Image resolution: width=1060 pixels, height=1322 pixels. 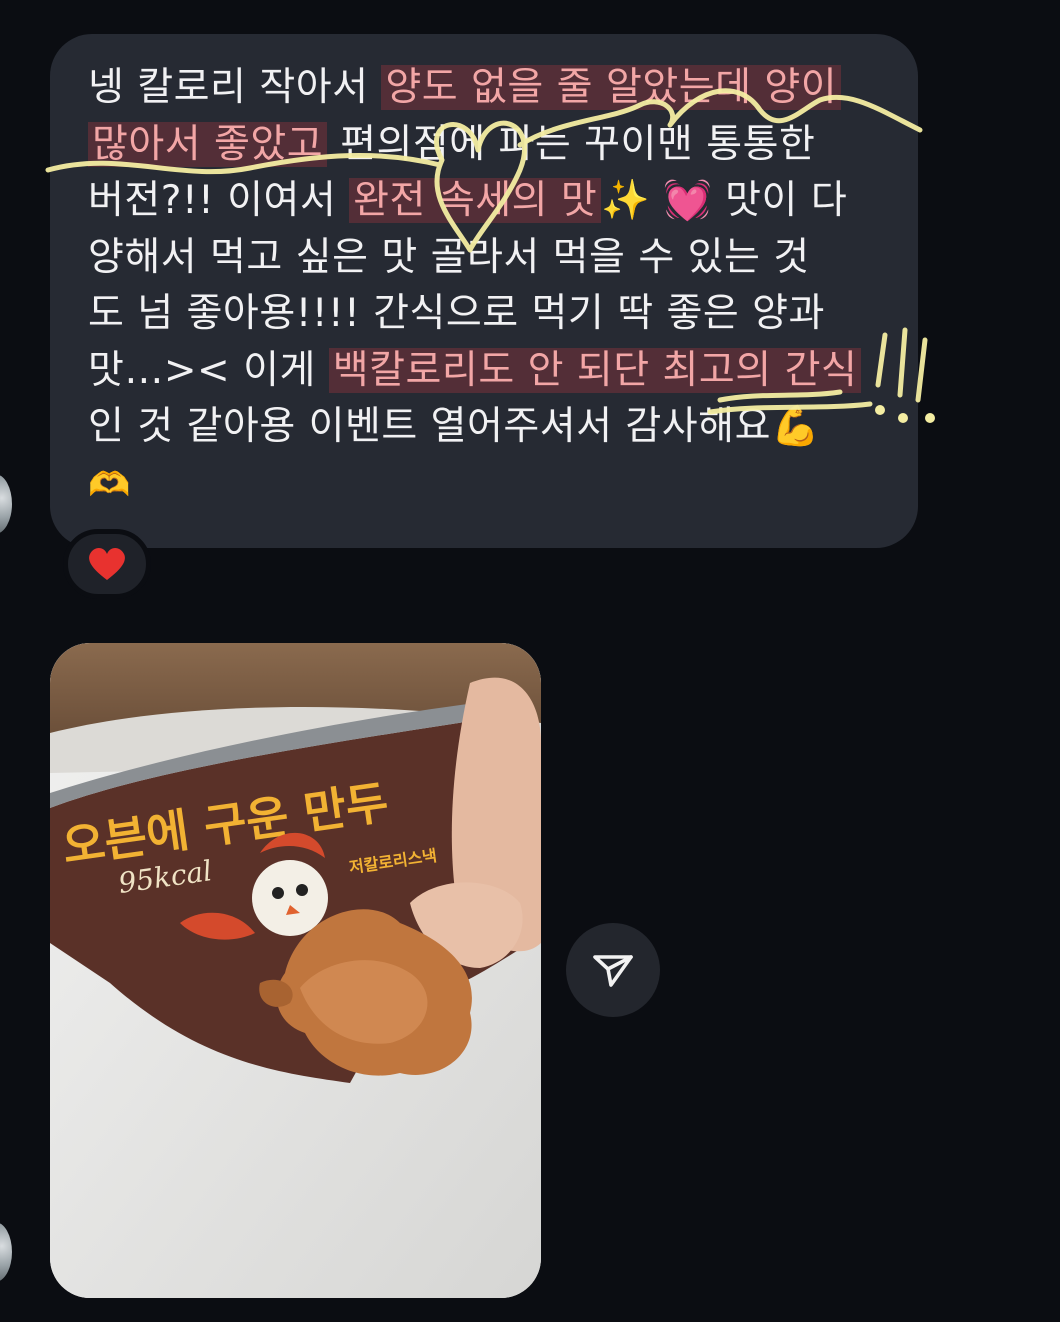 I want to click on send-icon, so click(x=613, y=971).